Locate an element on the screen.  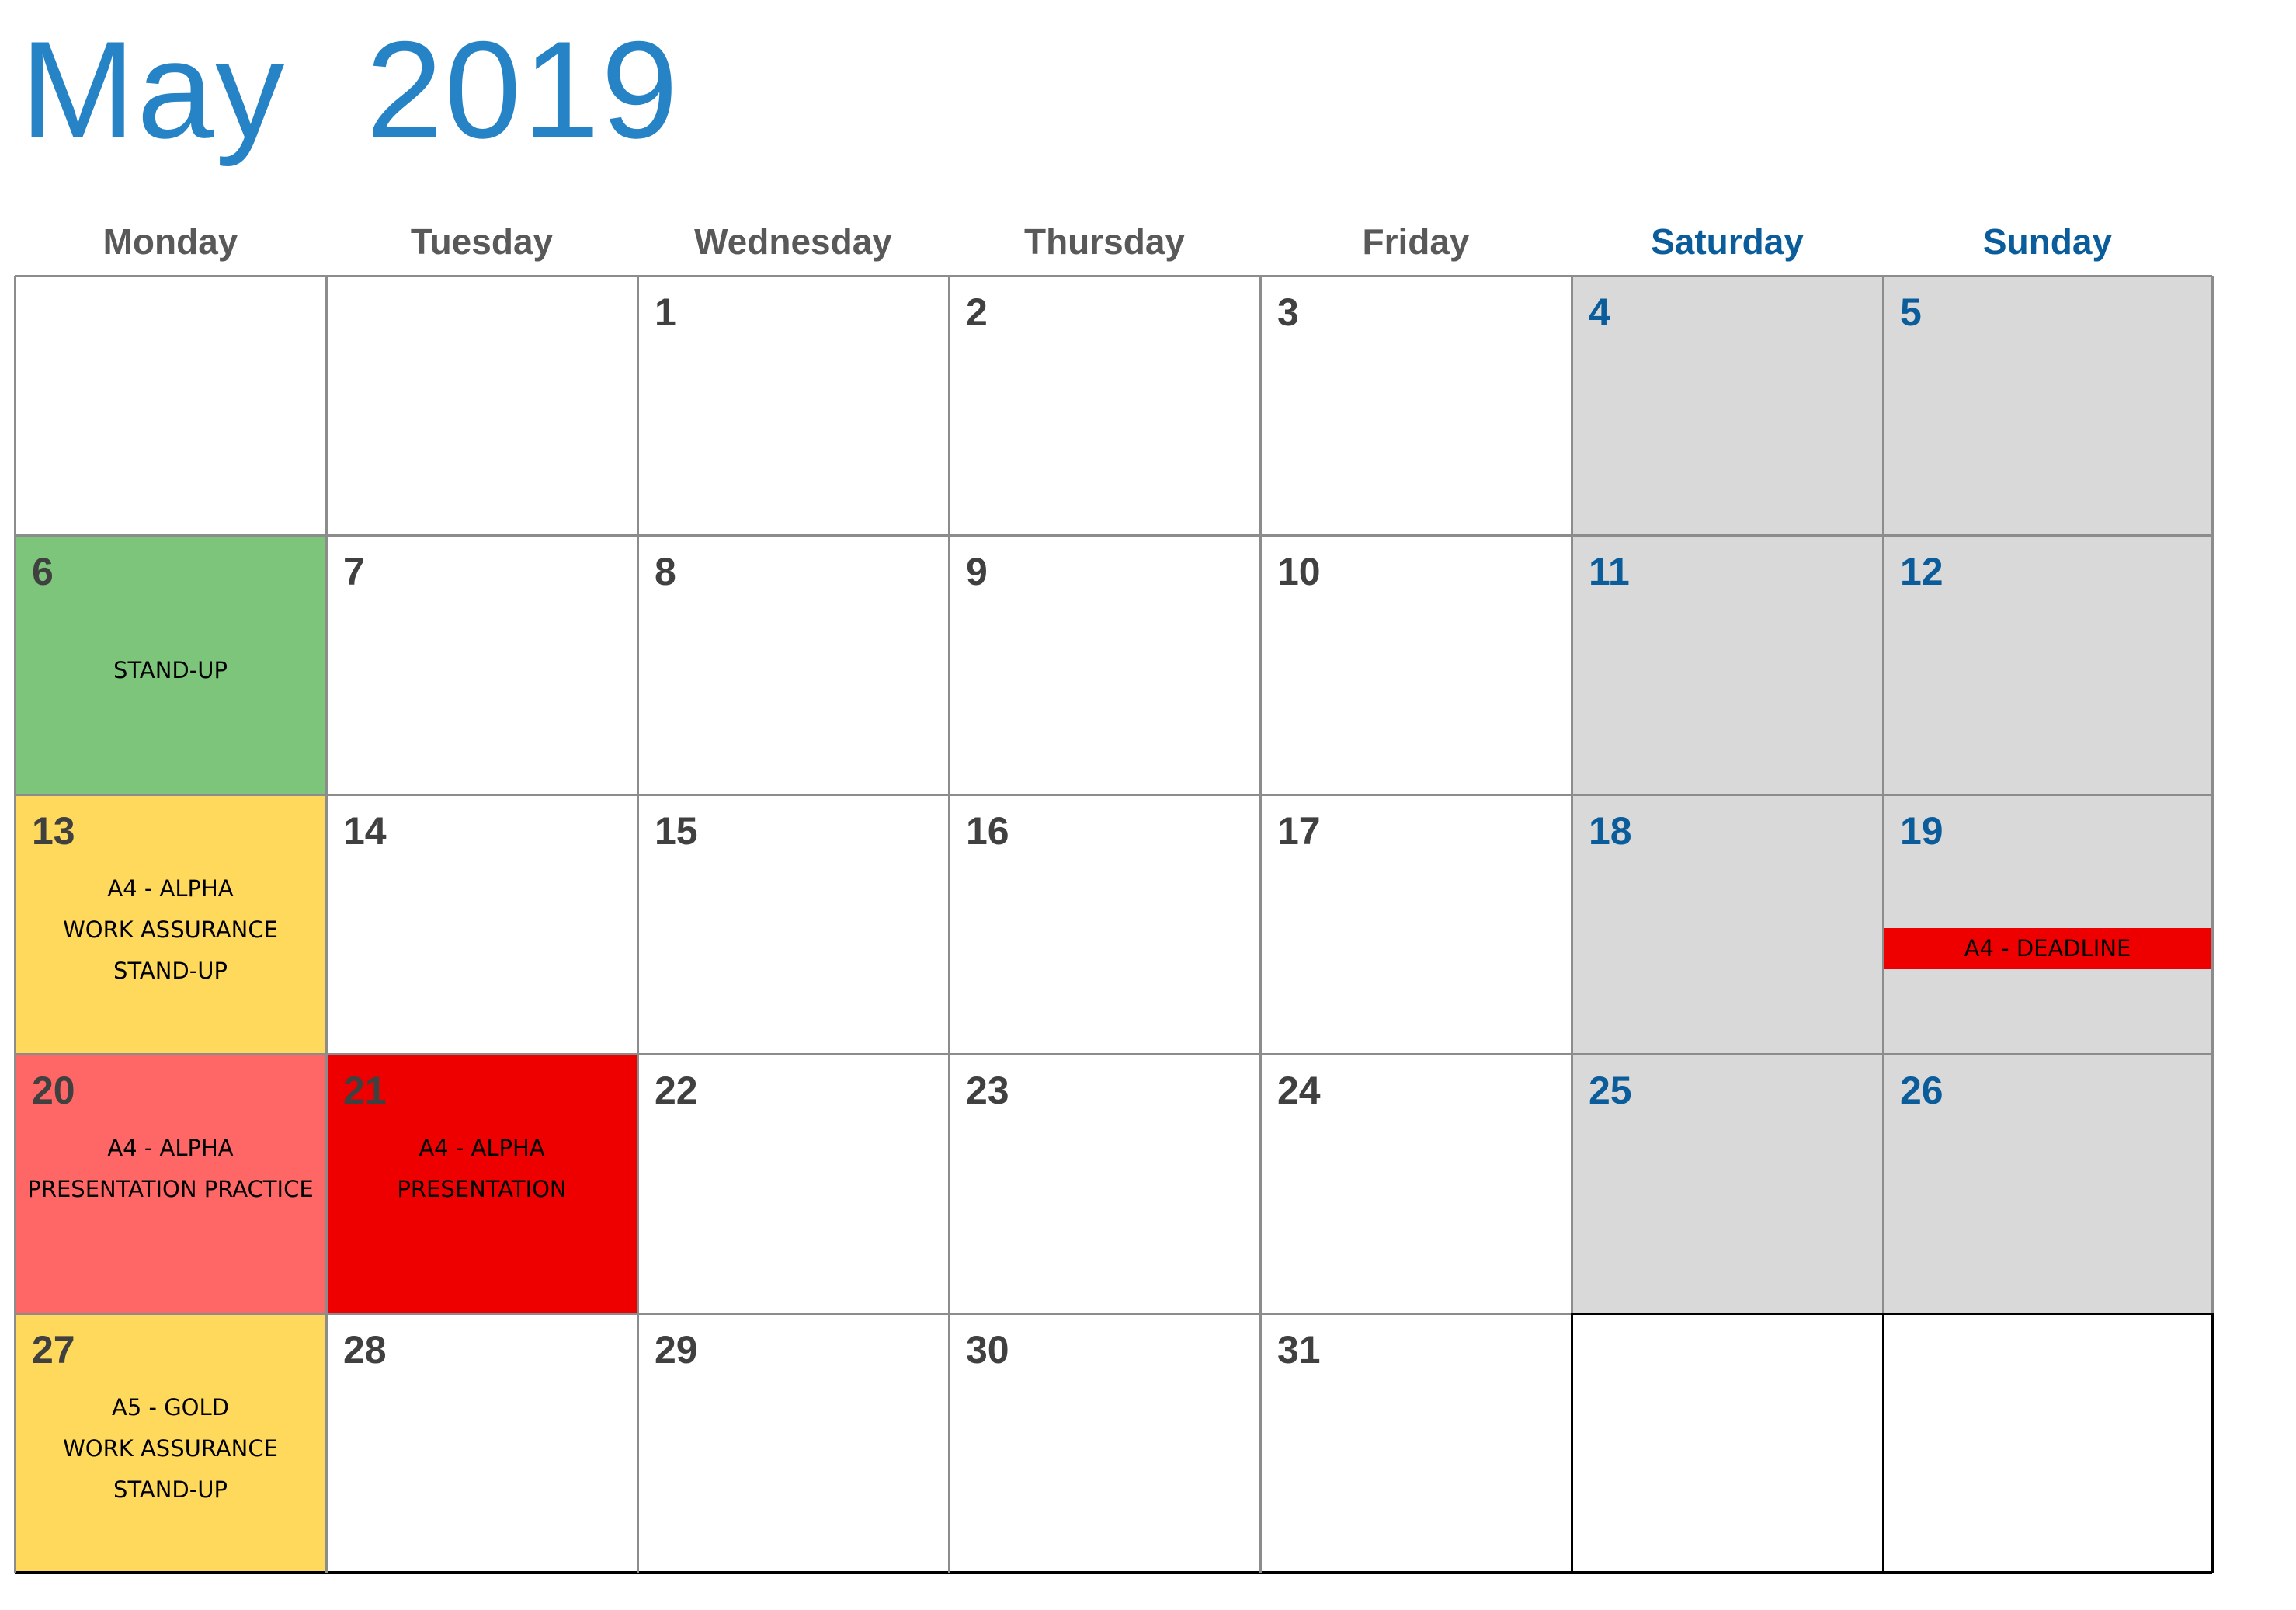
day-number: 26 is located at coordinates (1921, 1090).